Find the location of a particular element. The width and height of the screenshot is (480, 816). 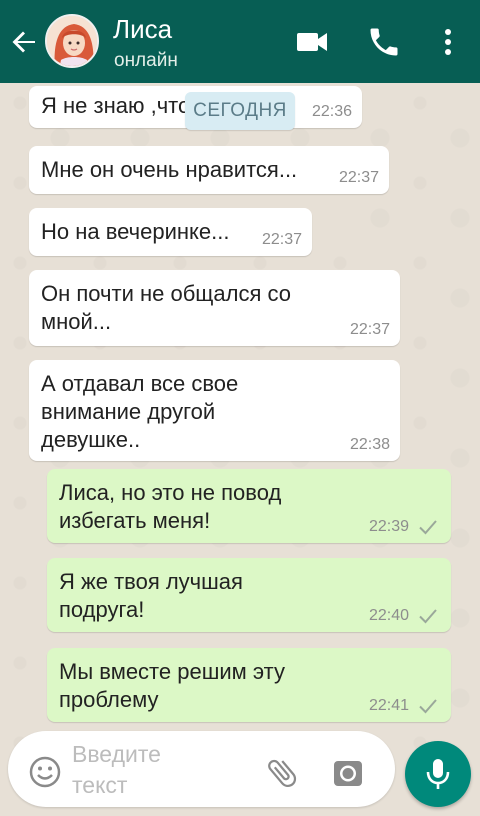

incoming-message: Мне он очень нравится... 22:37 is located at coordinates (209, 170).